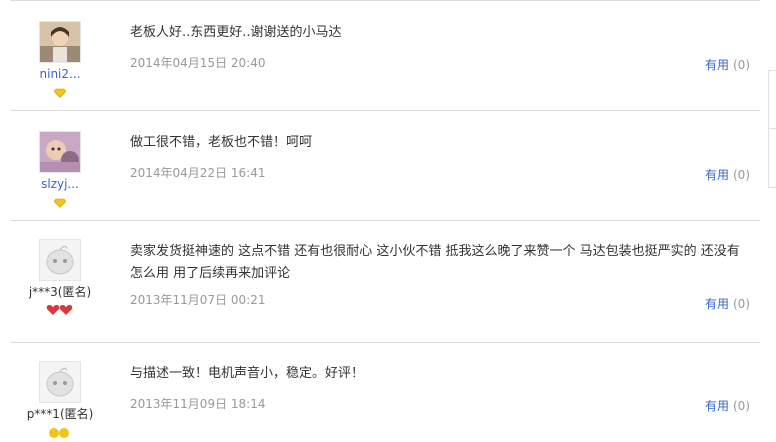 The image size is (776, 442). I want to click on username: j***3(匿名), so click(60, 292).